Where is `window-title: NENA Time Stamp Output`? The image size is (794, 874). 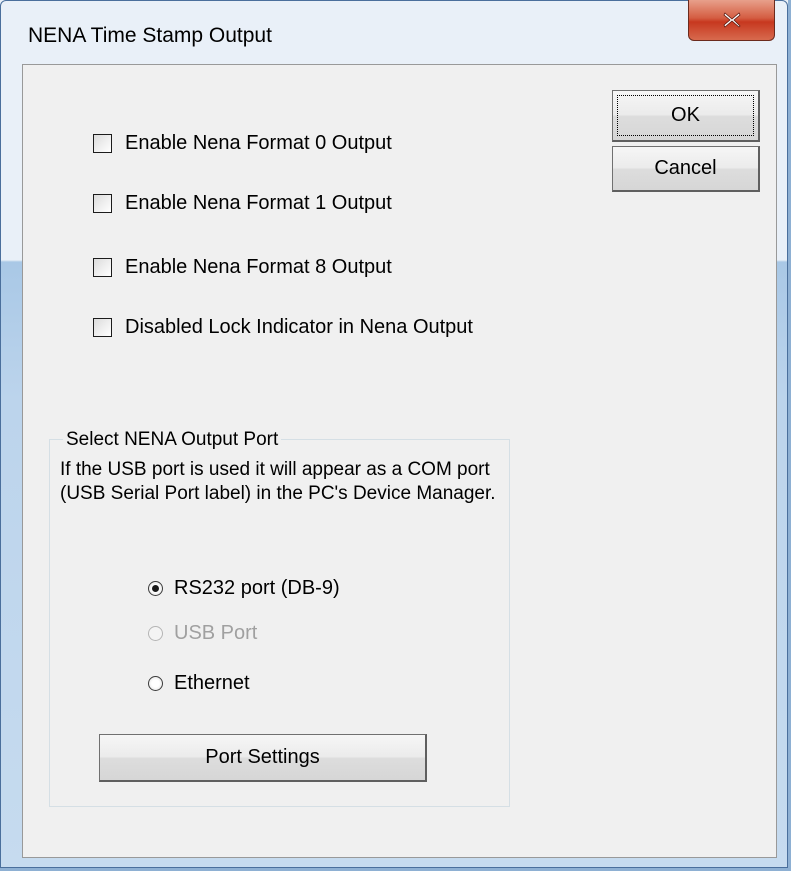
window-title: NENA Time Stamp Output is located at coordinates (150, 35).